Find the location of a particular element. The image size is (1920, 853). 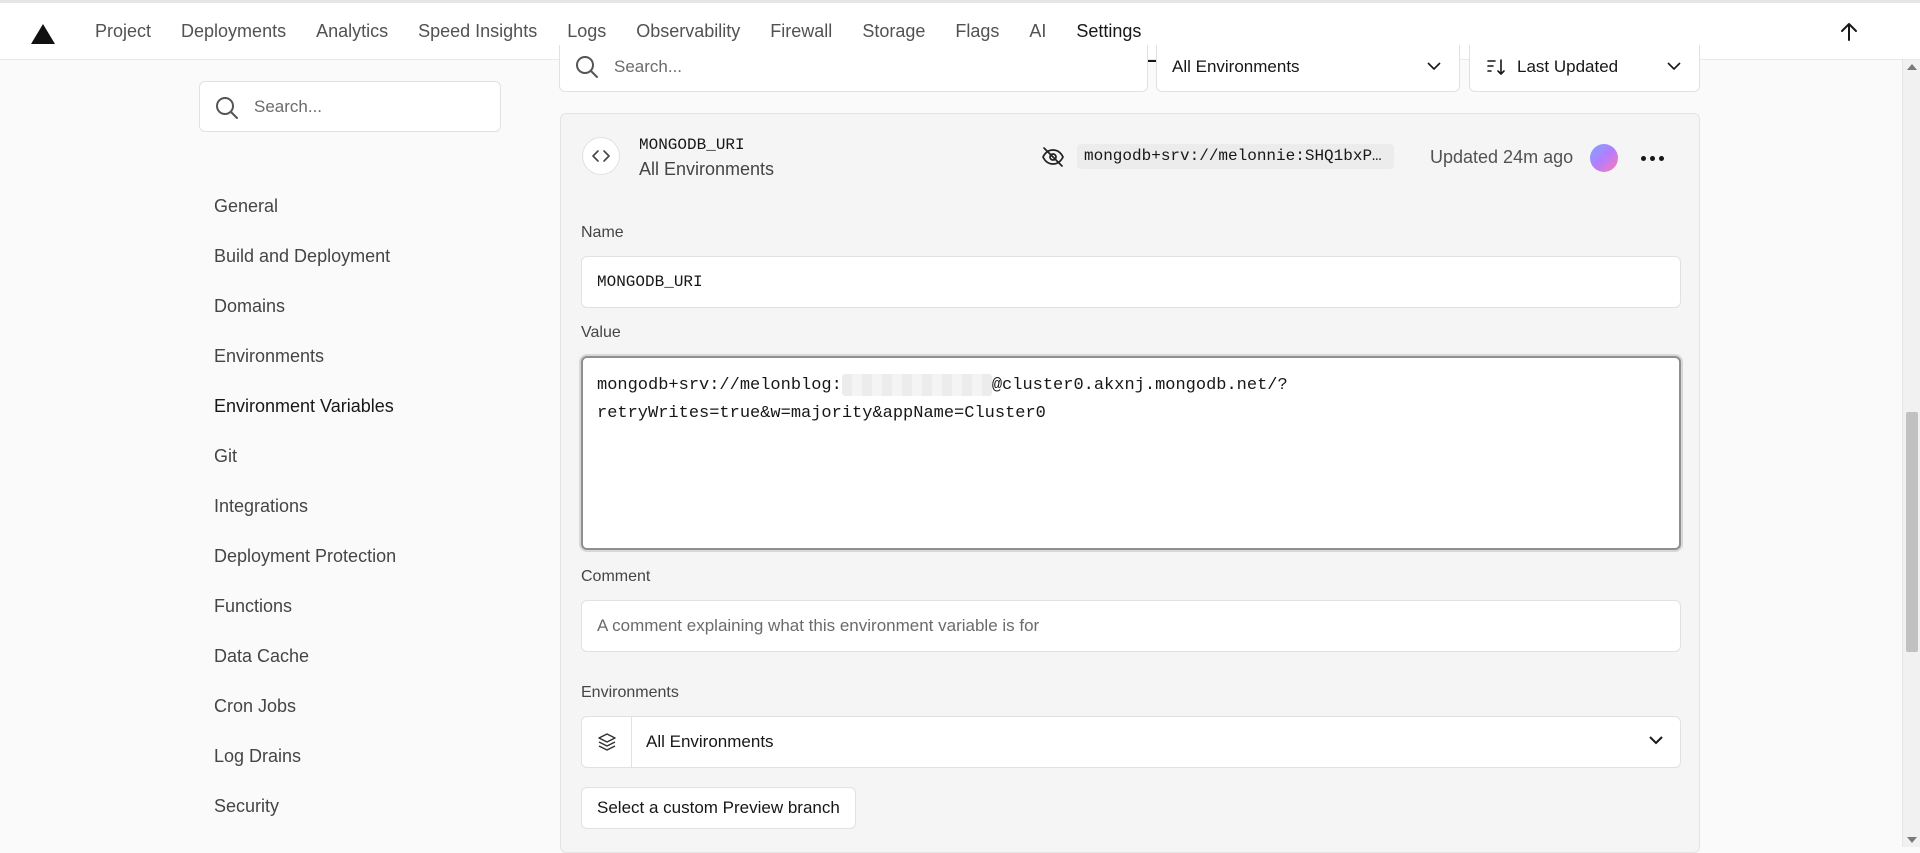

select-custom-preview-branch-button: Select a custom Preview branch is located at coordinates (718, 808).